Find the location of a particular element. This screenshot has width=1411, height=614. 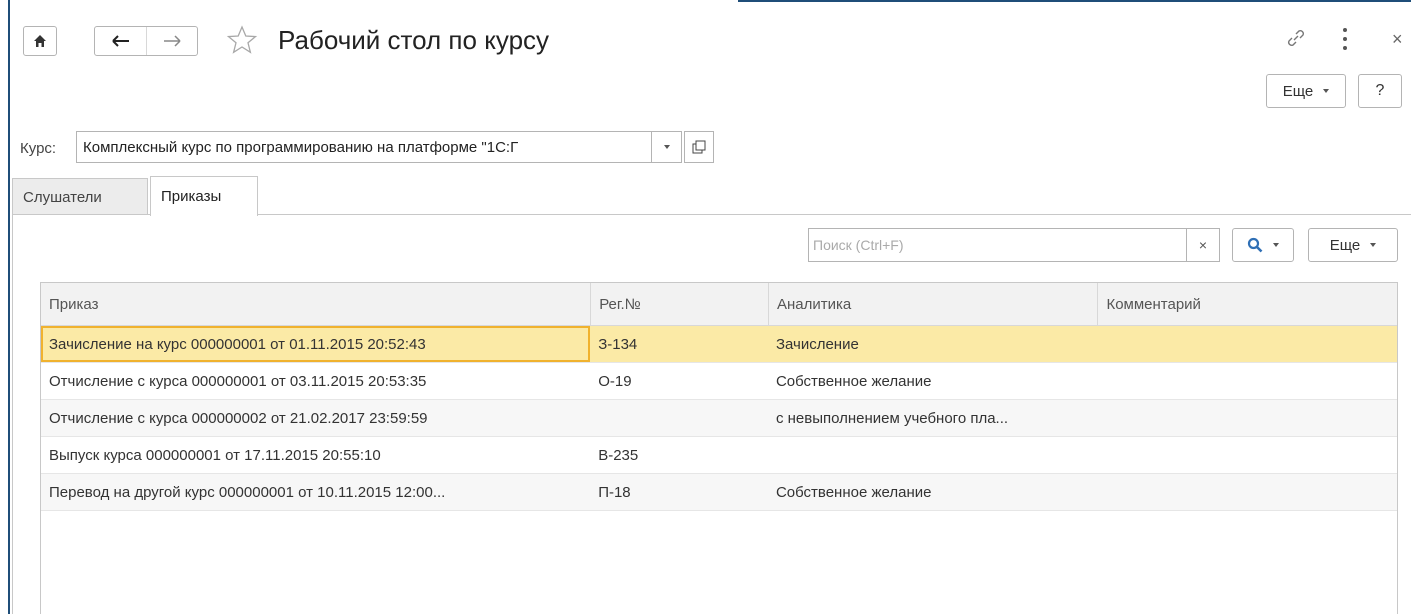

course-label: Курс: is located at coordinates (38, 148).